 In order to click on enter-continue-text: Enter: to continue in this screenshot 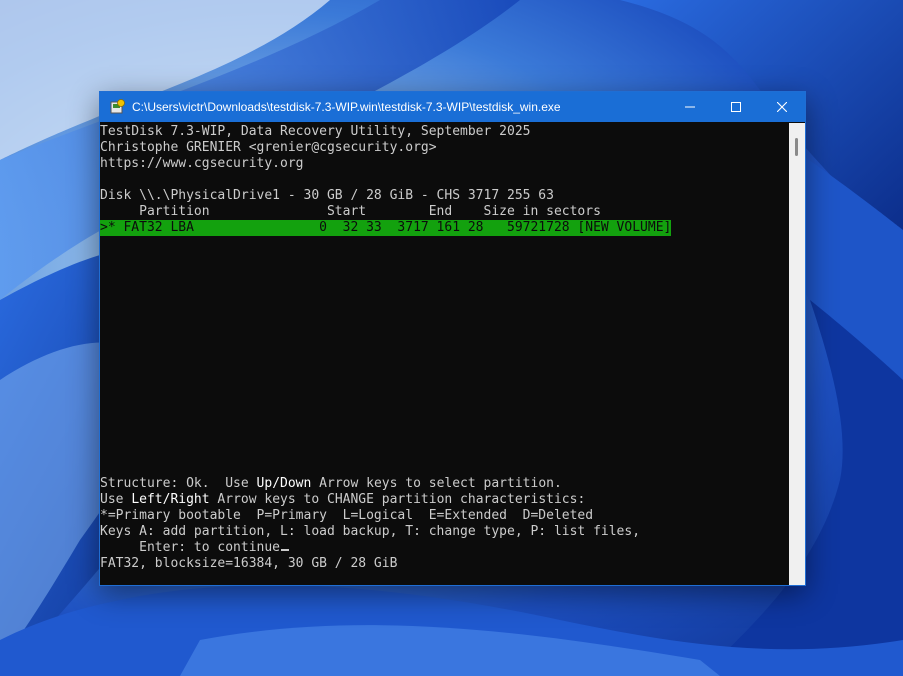, I will do `click(190, 547)`.